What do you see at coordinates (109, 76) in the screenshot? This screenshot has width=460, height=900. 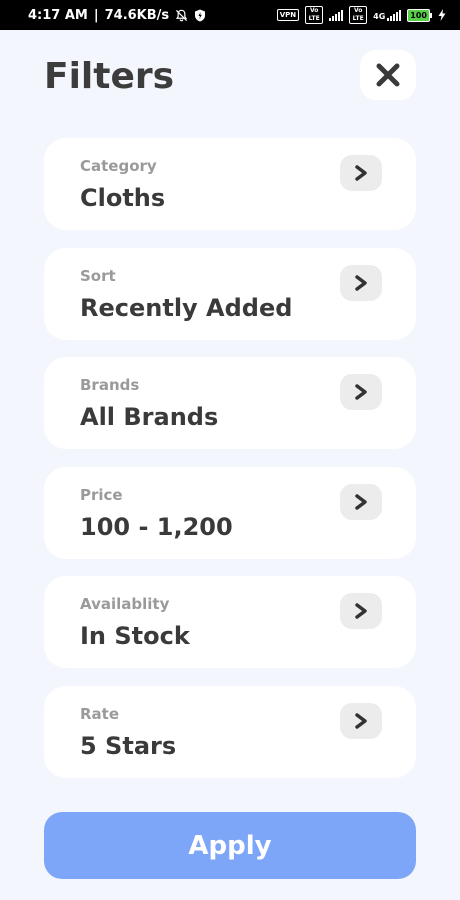 I see `page-title: Filters` at bounding box center [109, 76].